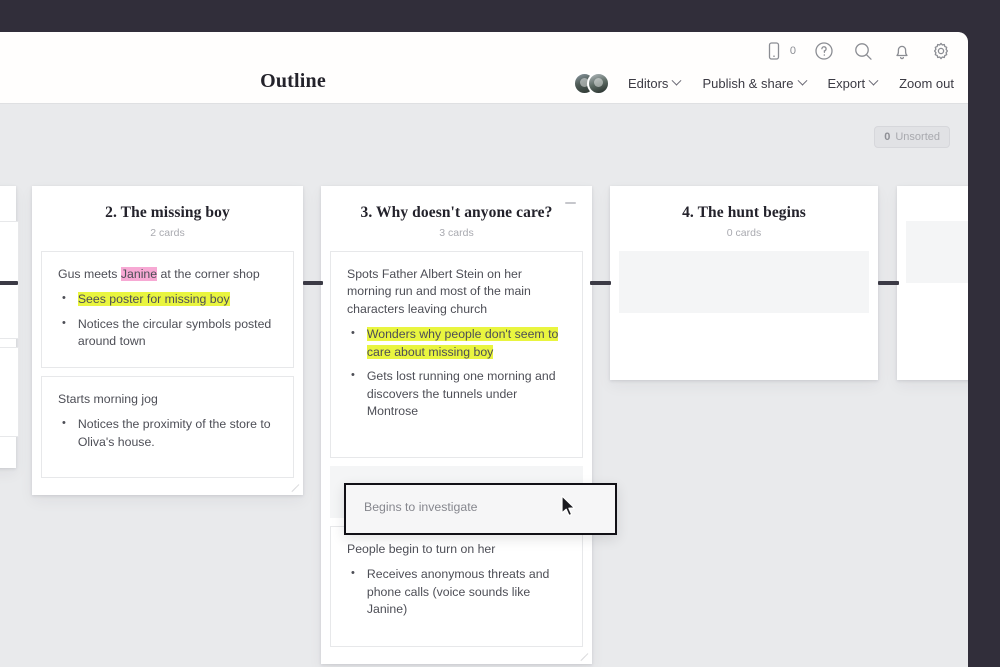  I want to click on nav-publish-share-label: Publish & share, so click(748, 83).